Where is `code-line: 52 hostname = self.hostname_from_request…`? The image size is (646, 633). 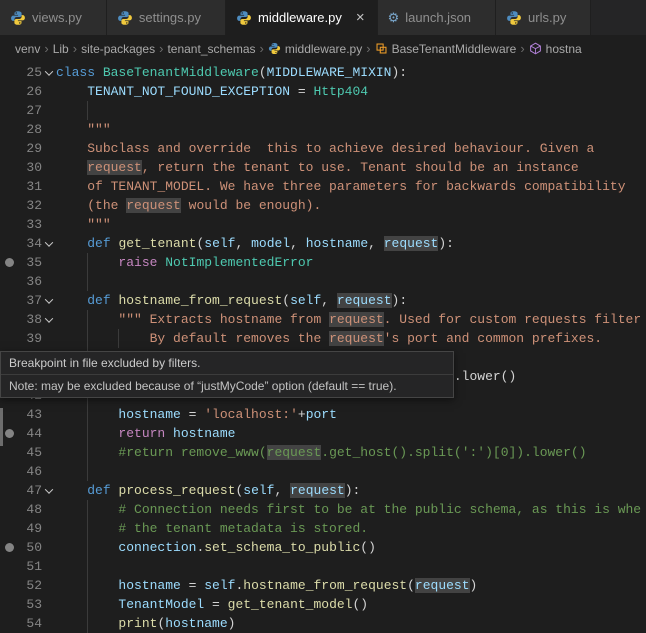 code-line: 52 hostname = self.hostname_from_request… is located at coordinates (323, 585).